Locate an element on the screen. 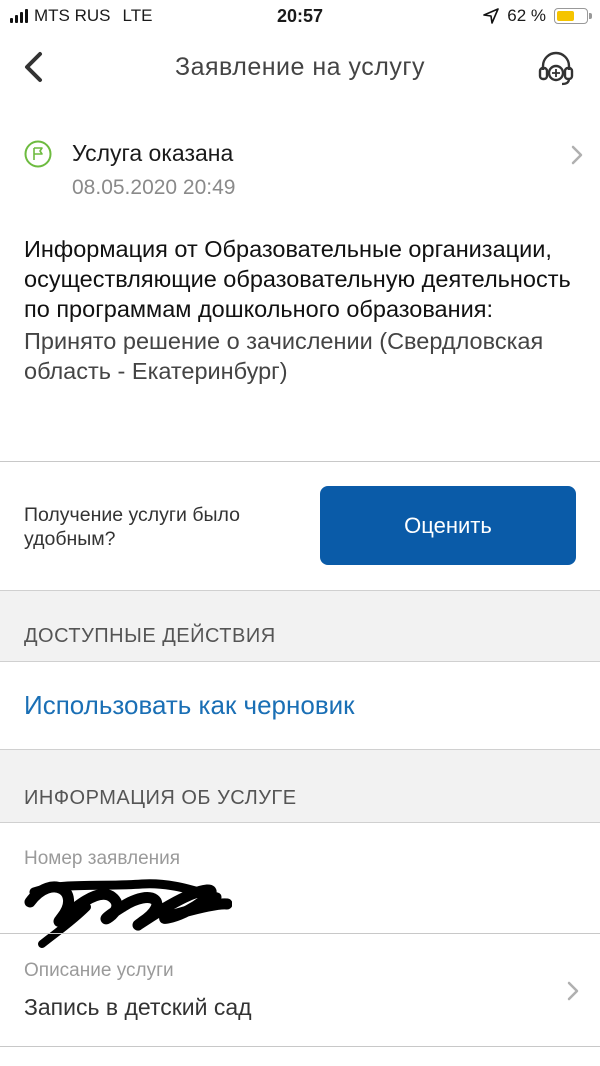 The image size is (600, 1066). flag-icon is located at coordinates (38, 154).